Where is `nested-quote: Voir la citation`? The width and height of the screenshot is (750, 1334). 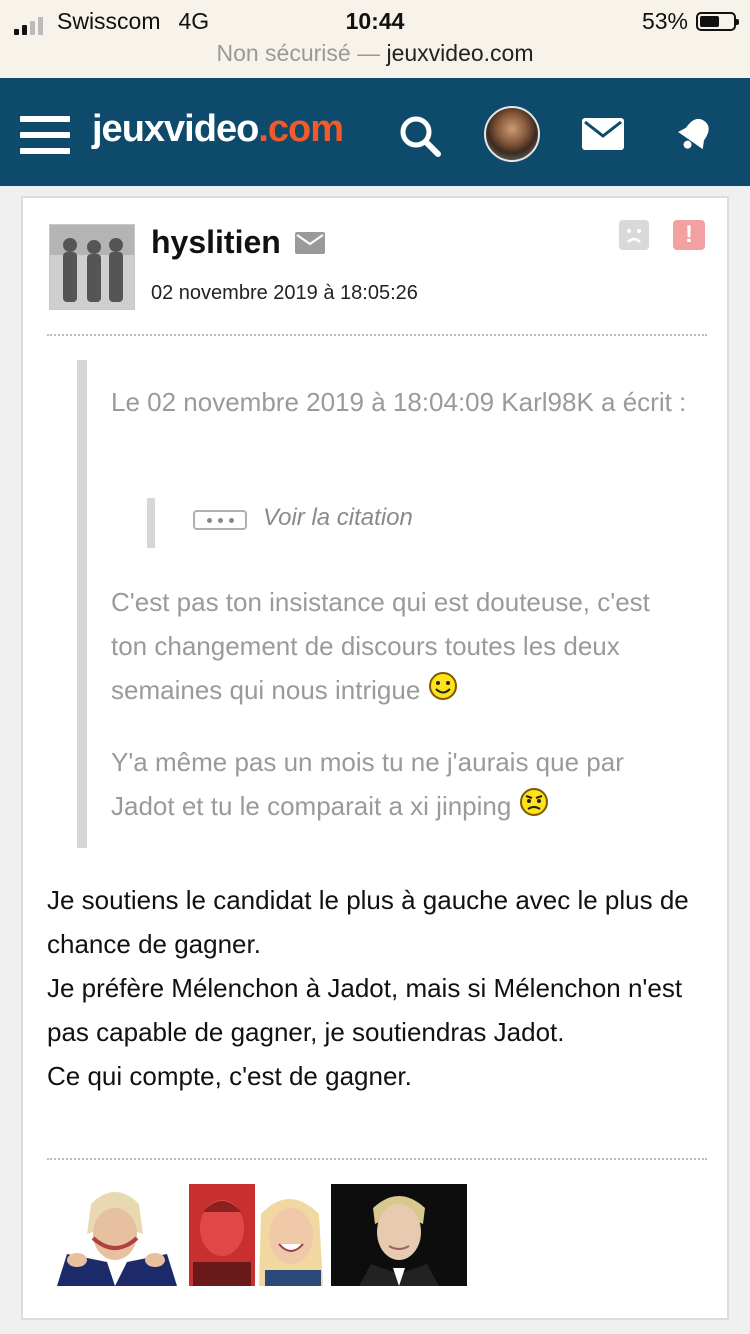 nested-quote: Voir la citation is located at coordinates (401, 523).